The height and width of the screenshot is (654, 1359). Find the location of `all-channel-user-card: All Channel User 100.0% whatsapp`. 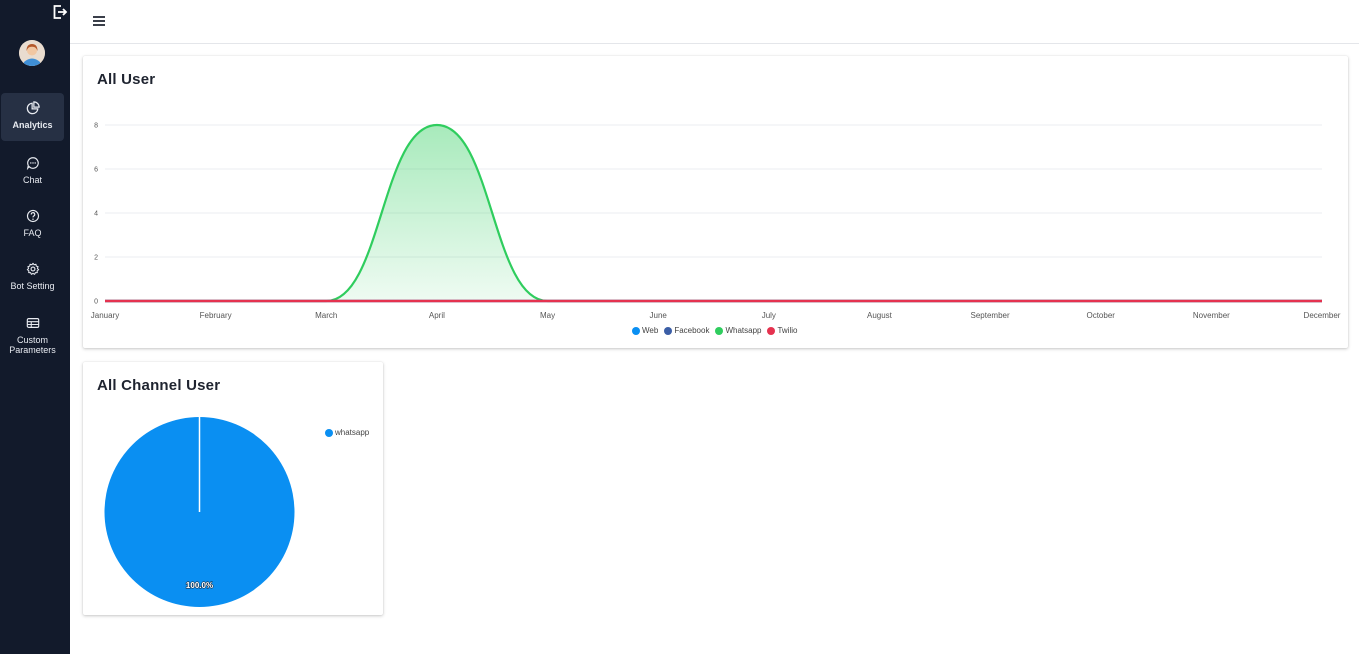

all-channel-user-card: All Channel User 100.0% whatsapp is located at coordinates (233, 488).